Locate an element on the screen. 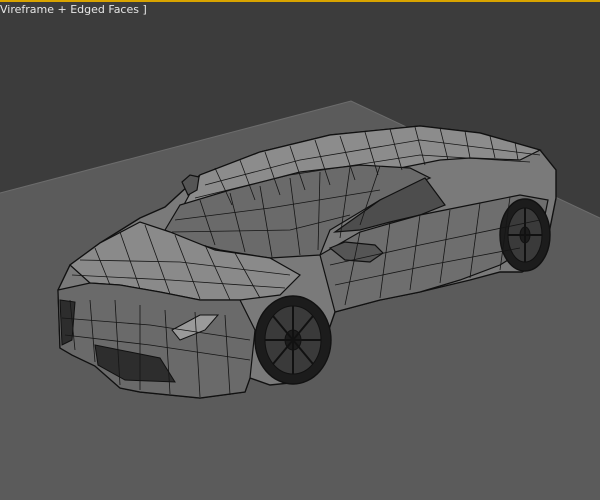 This screenshot has width=600, height=500. viewport-label: Vireframe + Edged Faces ] is located at coordinates (73, 9).